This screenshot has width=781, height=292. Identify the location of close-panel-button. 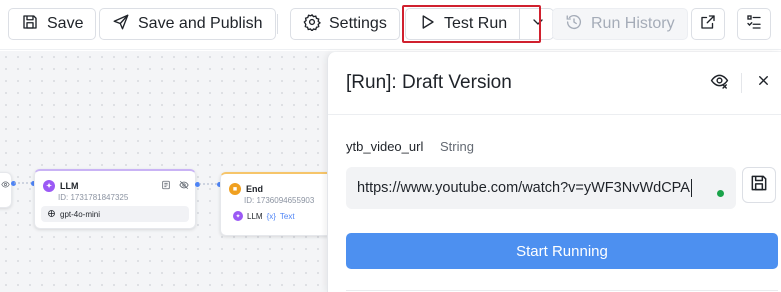
(763, 83).